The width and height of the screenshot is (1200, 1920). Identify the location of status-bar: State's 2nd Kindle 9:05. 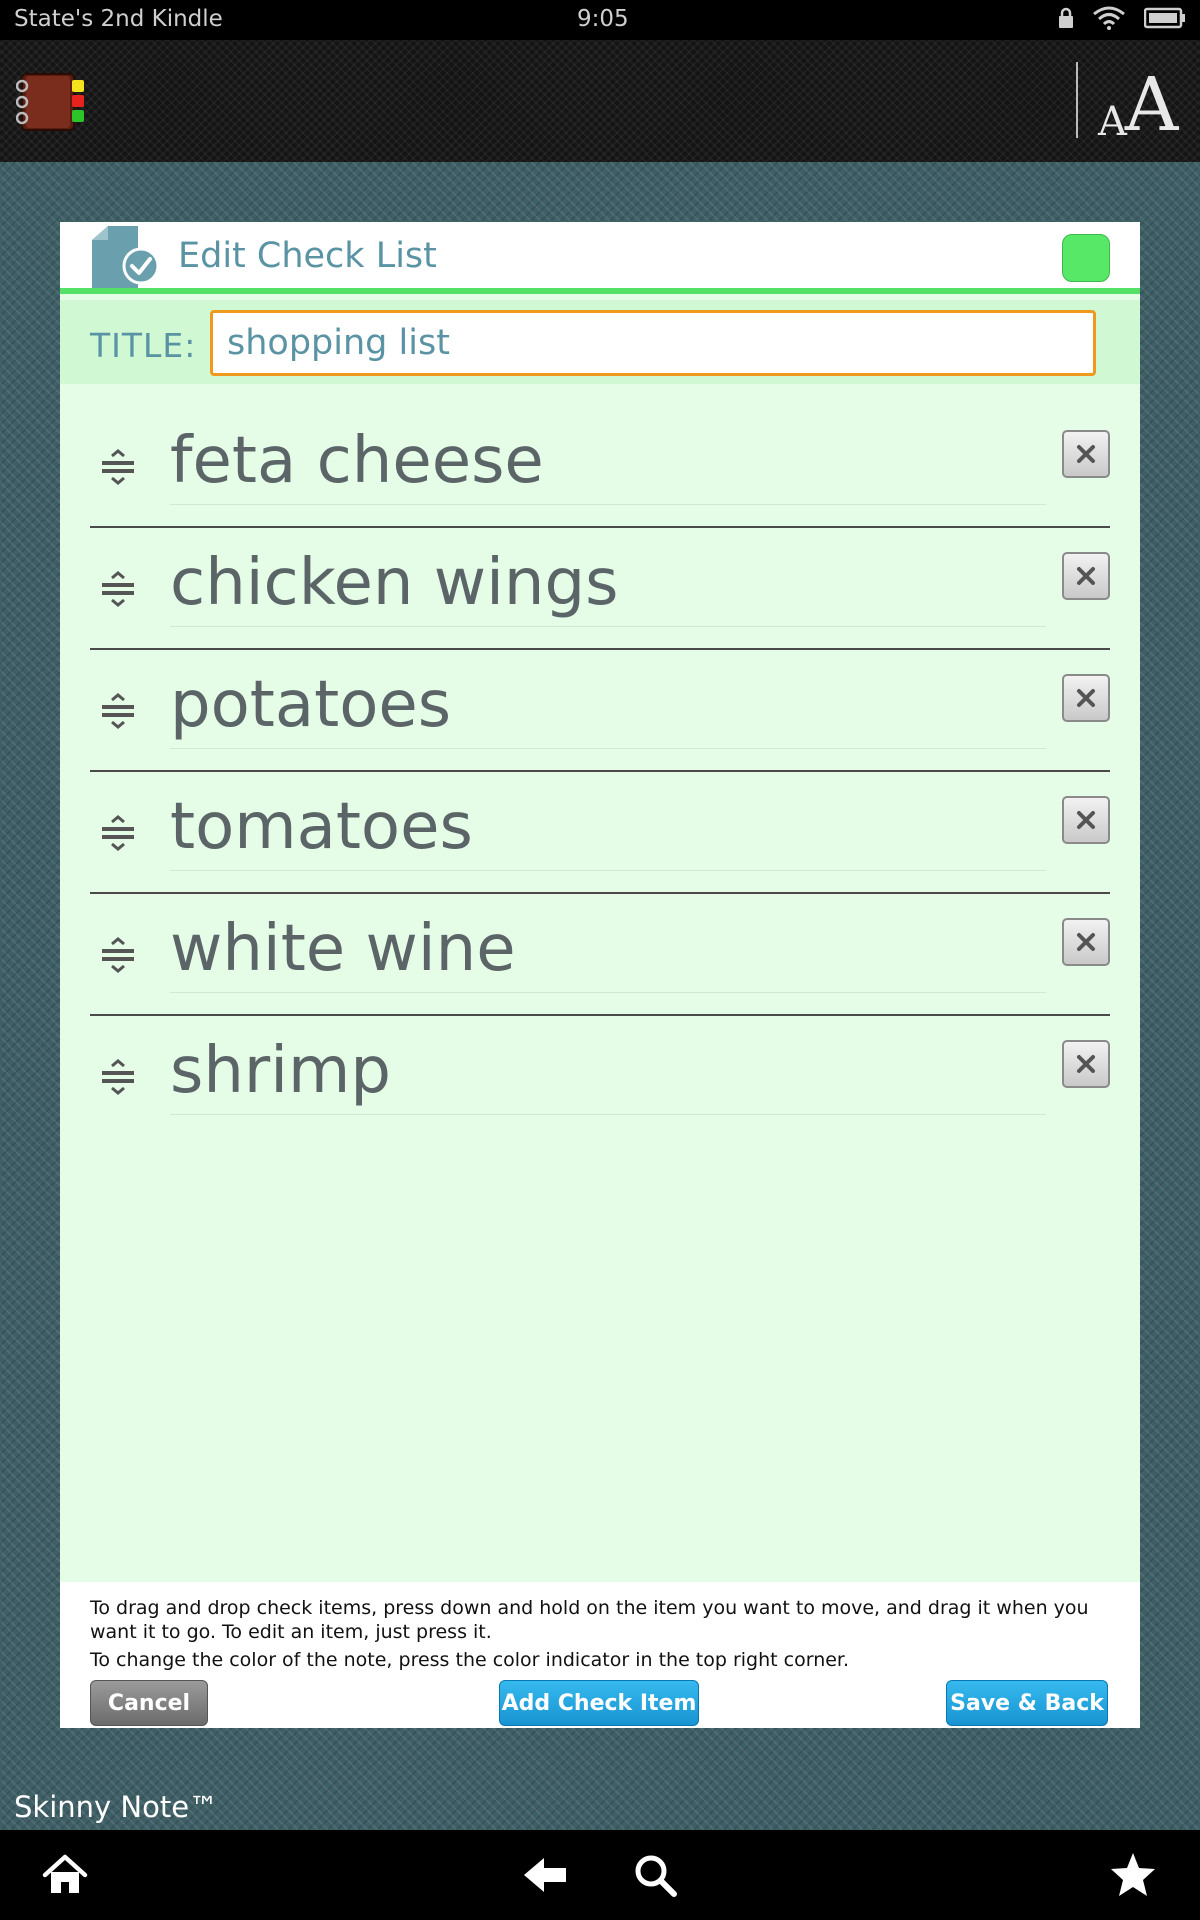
(600, 20).